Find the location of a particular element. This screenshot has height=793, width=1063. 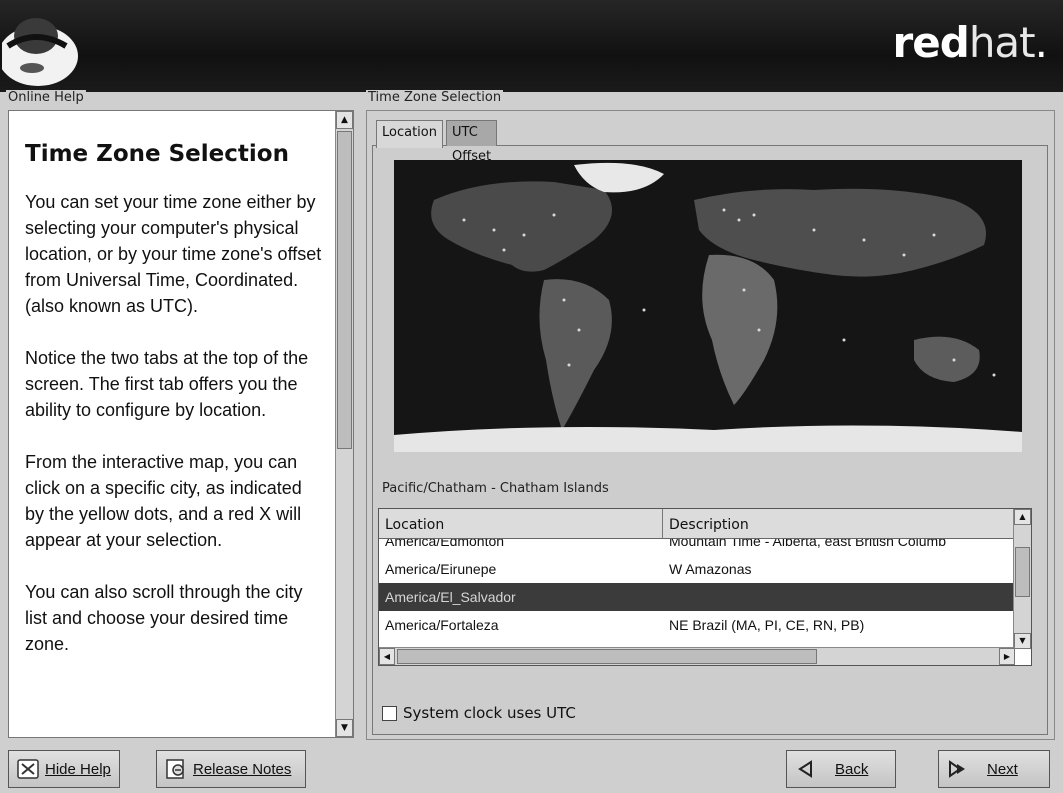

hide-help-button: Hide Help is located at coordinates (64, 769).